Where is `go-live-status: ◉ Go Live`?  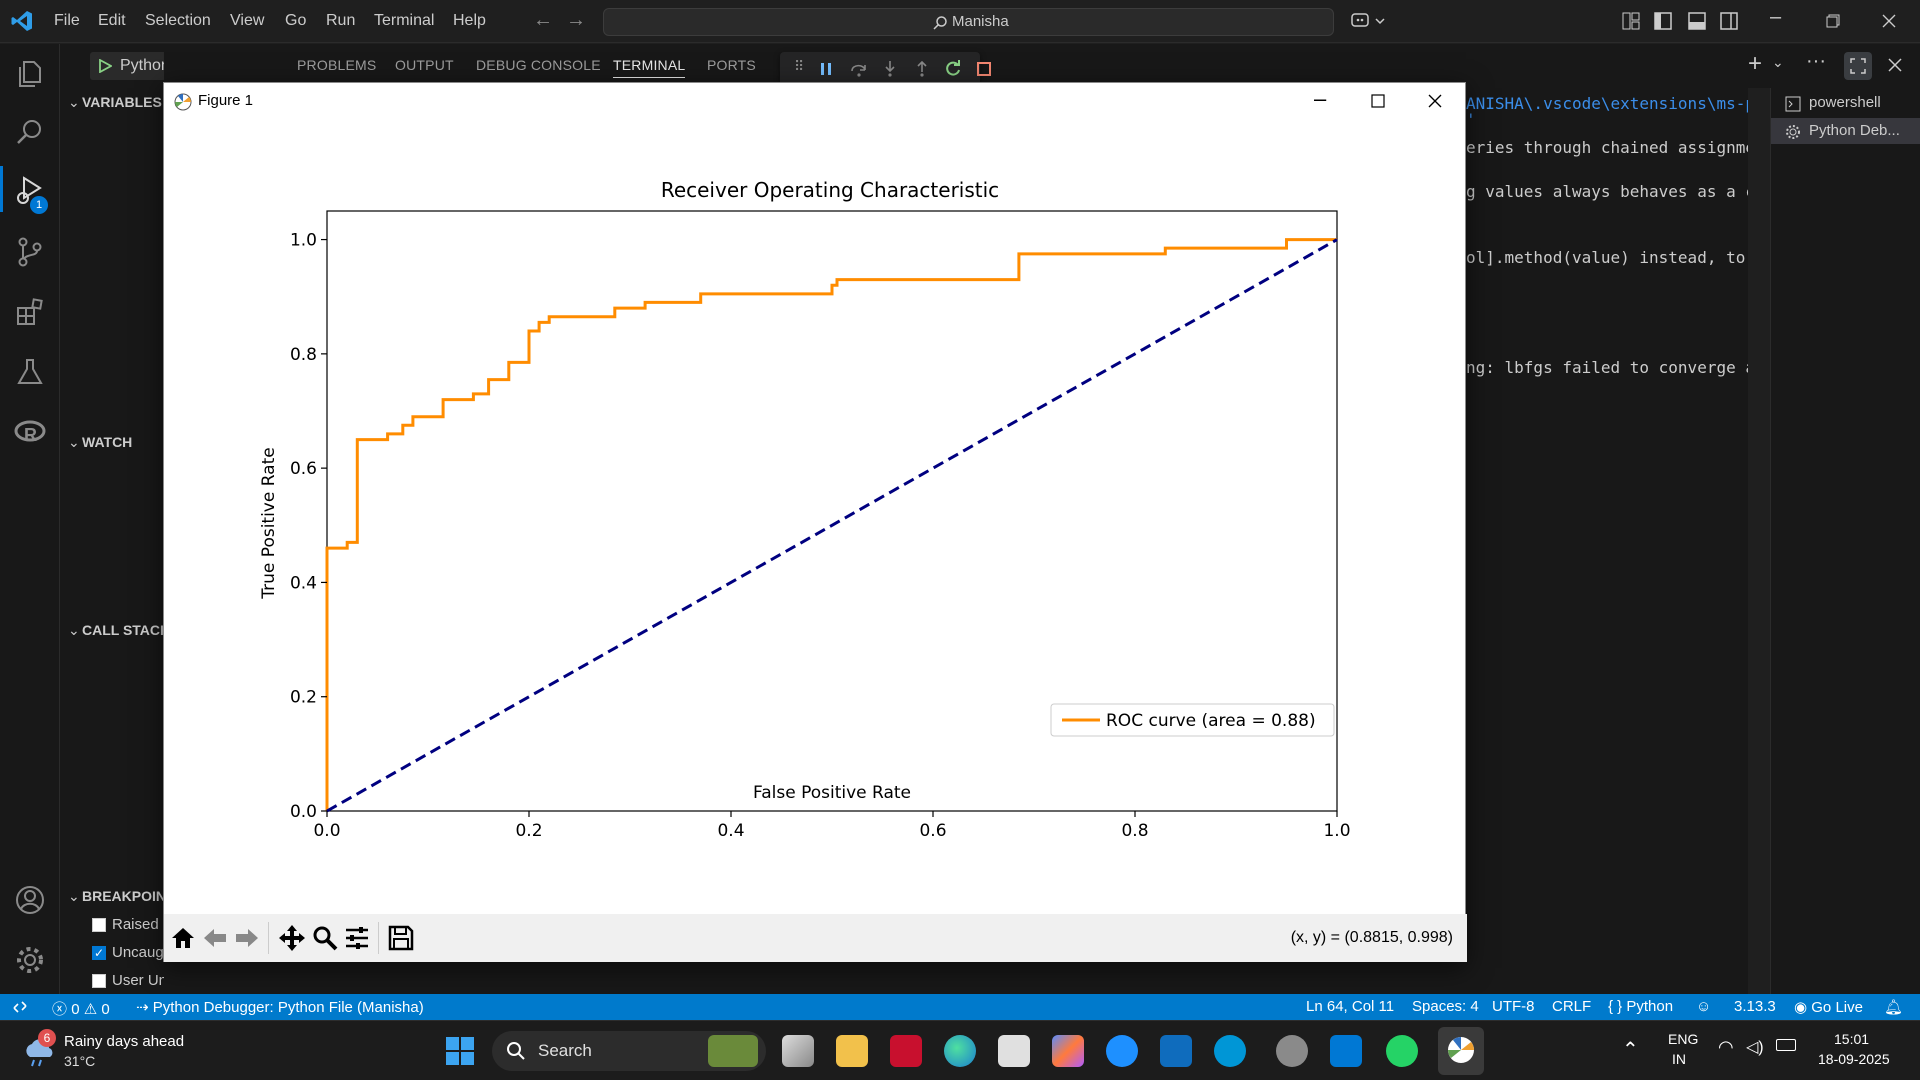
go-live-status: ◉ Go Live is located at coordinates (1828, 1007).